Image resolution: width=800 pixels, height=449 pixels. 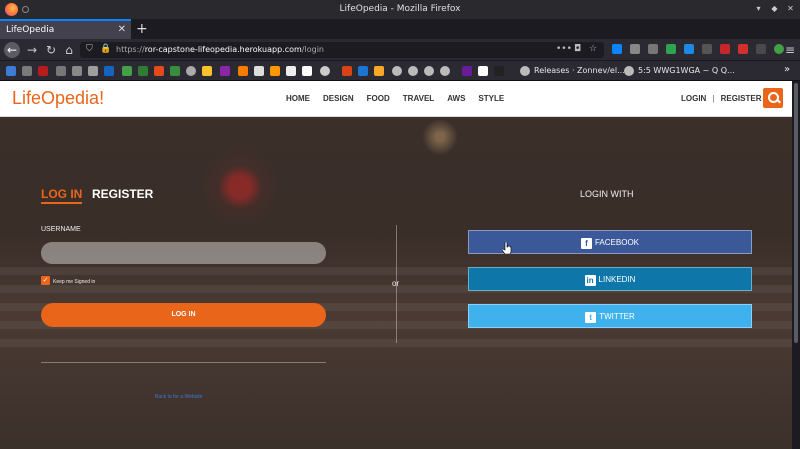 What do you see at coordinates (774, 8) in the screenshot?
I see `maximize-icon: ◆` at bounding box center [774, 8].